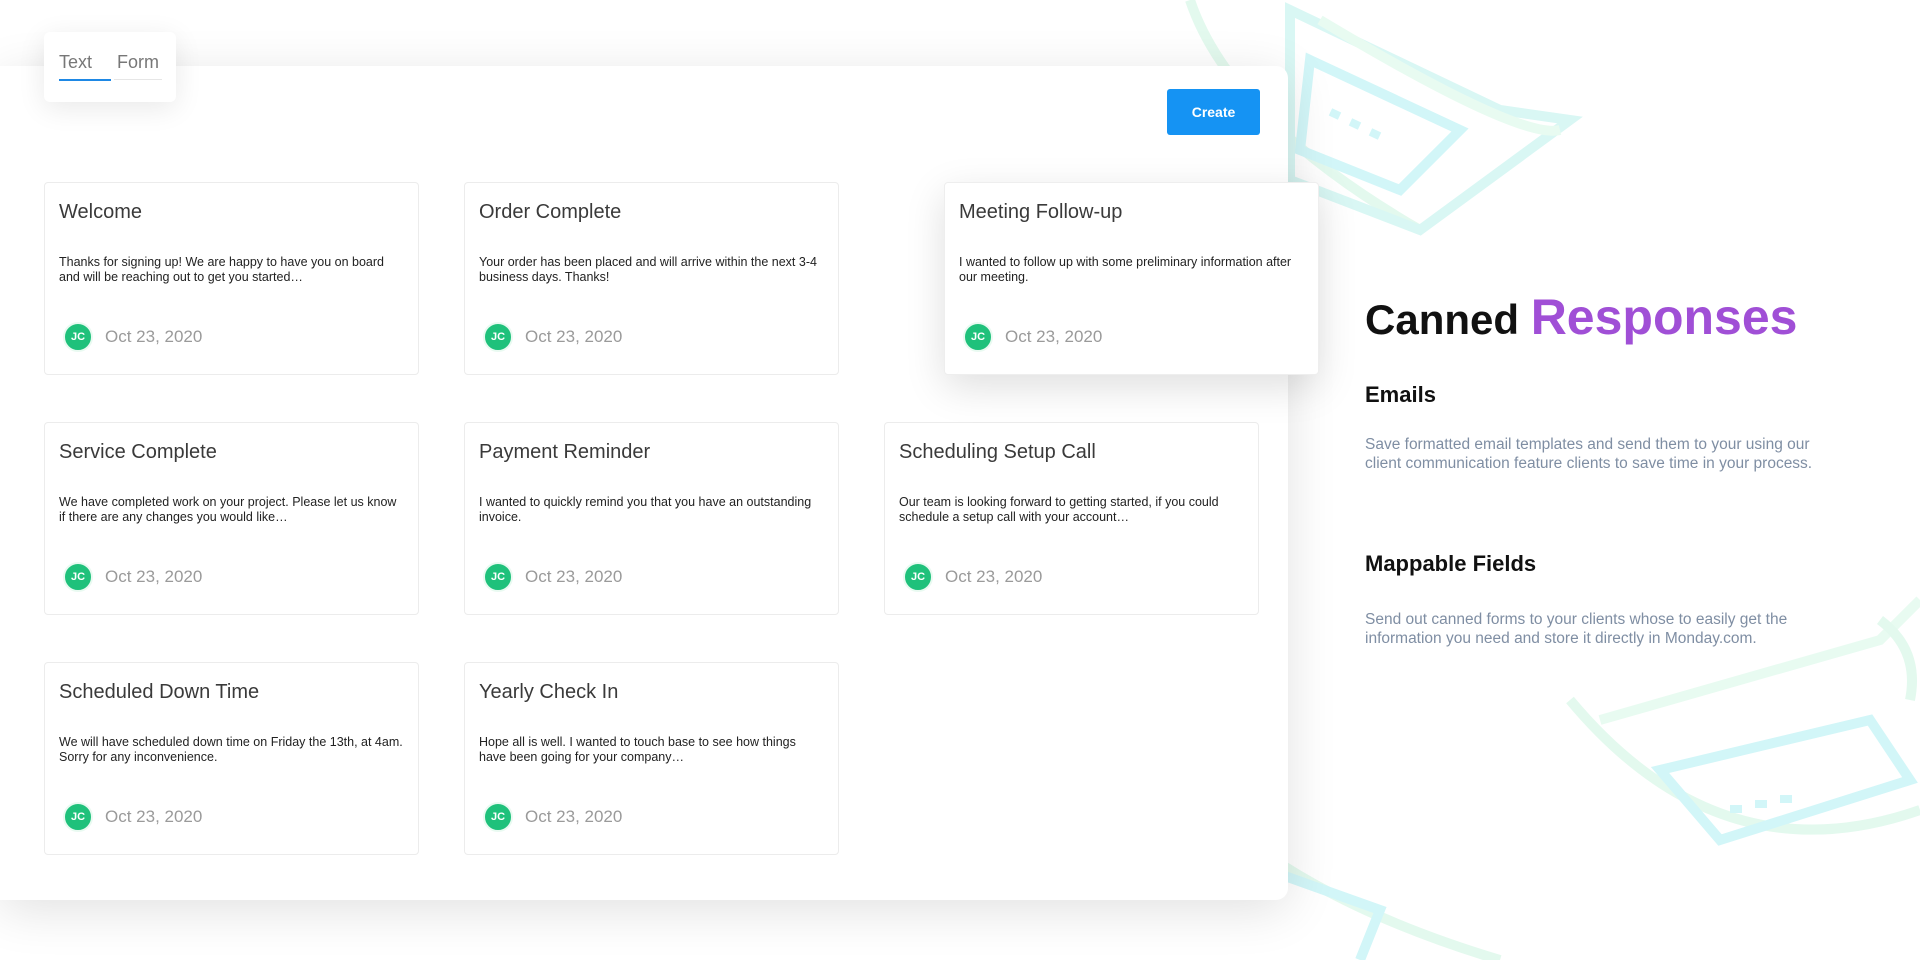 Image resolution: width=1920 pixels, height=960 pixels. Describe the element at coordinates (565, 452) in the screenshot. I see `card-title: Payment Reminder` at that location.